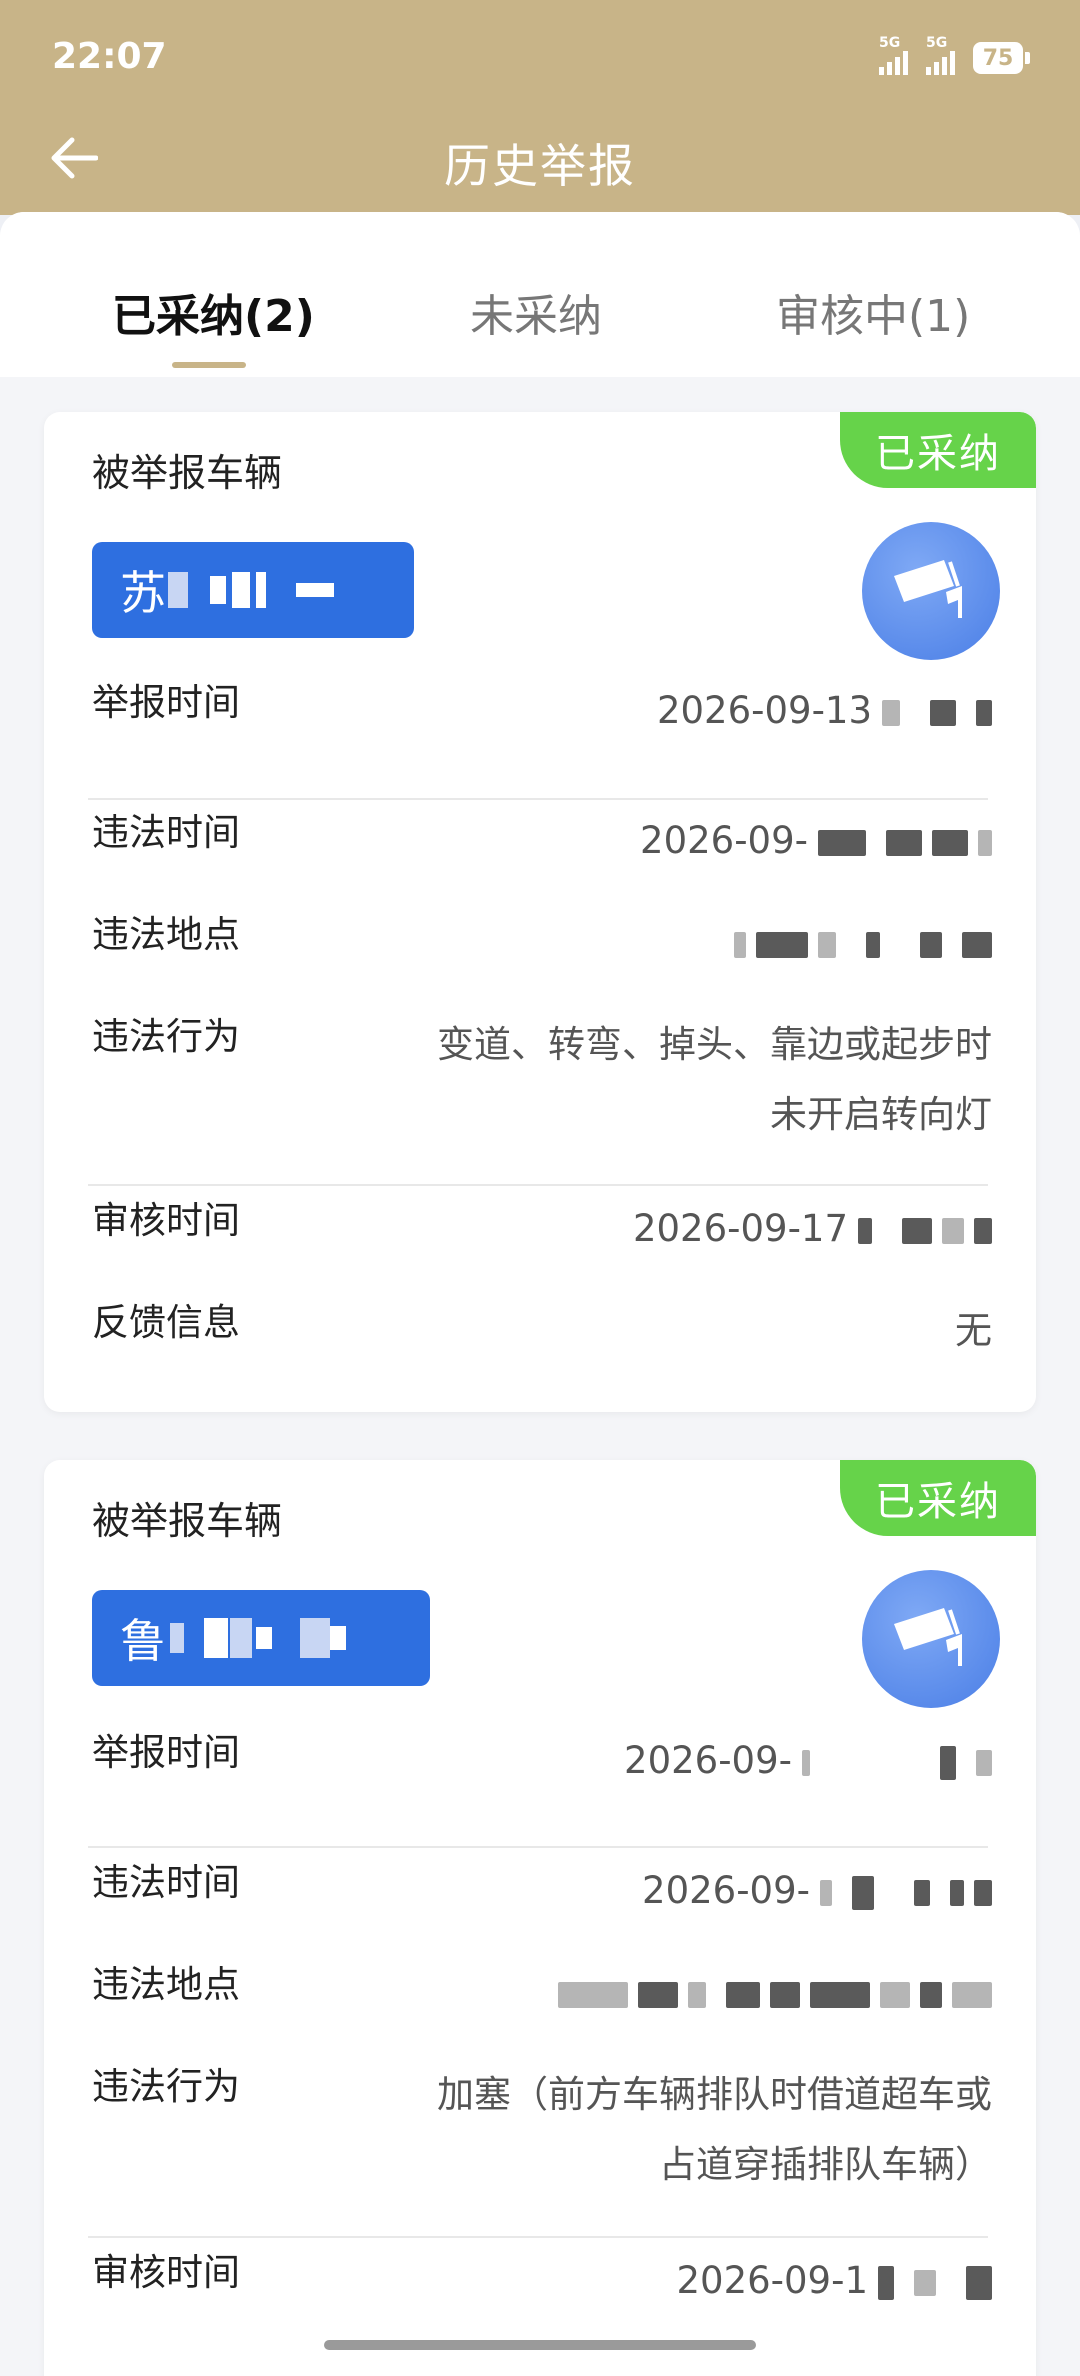 This screenshot has height=2376, width=1080. Describe the element at coordinates (542, 1757) in the screenshot. I see `report-time-row: 举报时间 2026-09-` at that location.